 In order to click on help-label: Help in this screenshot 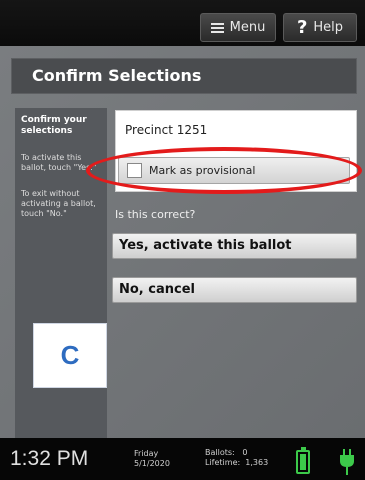, I will do `click(328, 27)`.